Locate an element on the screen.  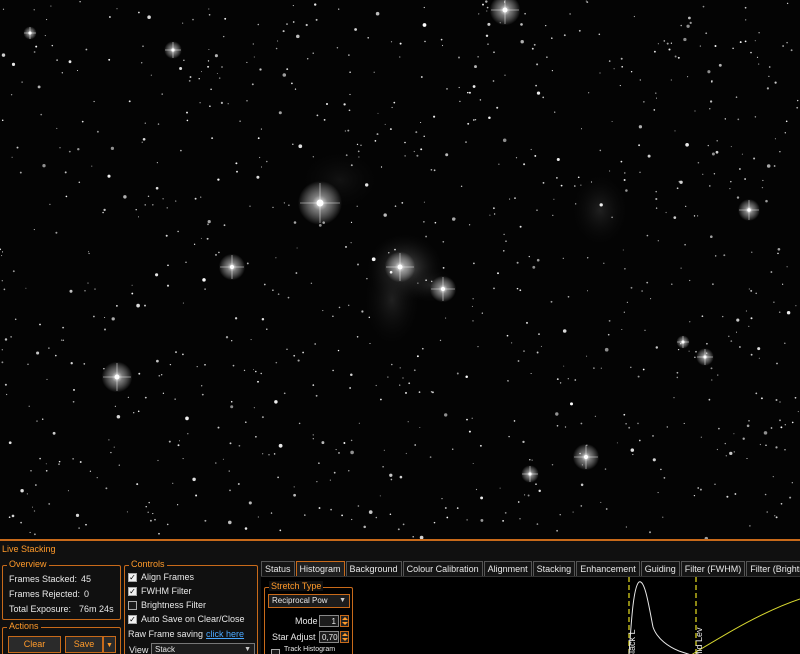
tab-status: Status is located at coordinates (278, 568).